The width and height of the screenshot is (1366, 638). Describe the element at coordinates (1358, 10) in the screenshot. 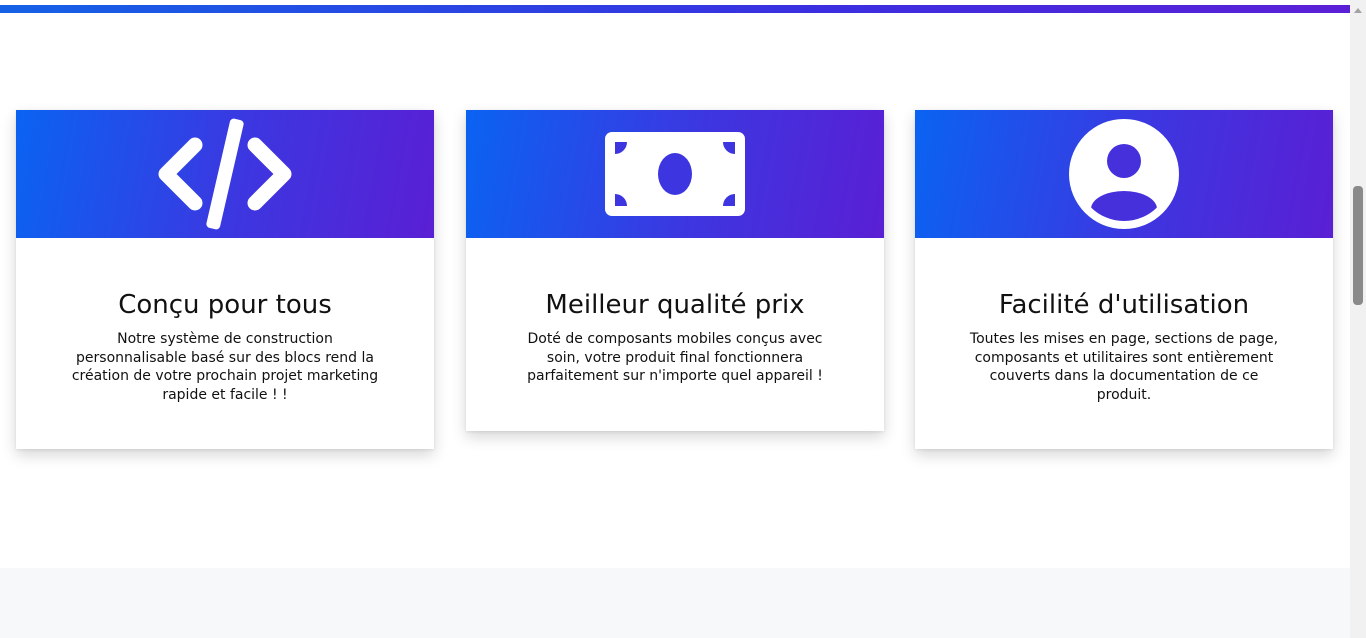

I see `scroll-up-arrow-icon` at that location.